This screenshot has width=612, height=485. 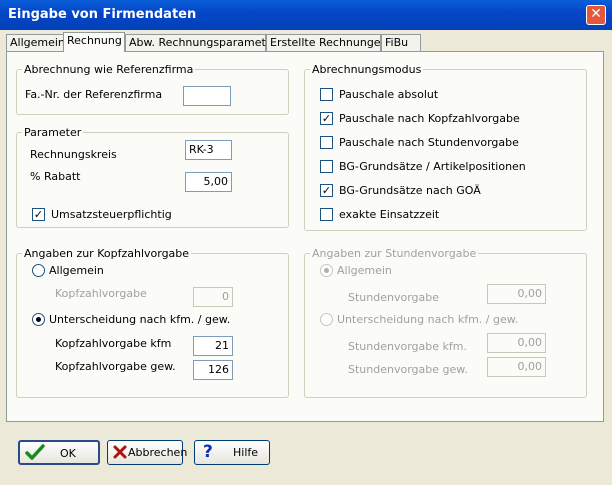 I want to click on rabatt-label: % Rabatt, so click(x=55, y=176).